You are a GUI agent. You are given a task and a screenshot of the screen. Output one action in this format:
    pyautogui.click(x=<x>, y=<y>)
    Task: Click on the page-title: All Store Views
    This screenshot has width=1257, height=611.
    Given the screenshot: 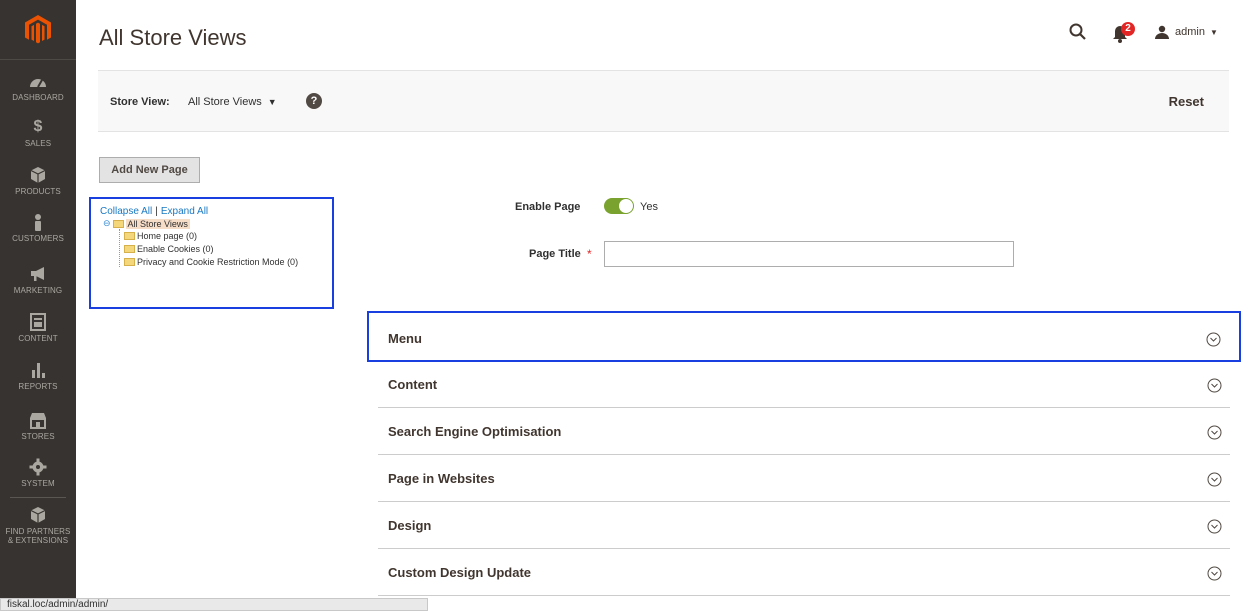 What is the action you would take?
    pyautogui.click(x=173, y=37)
    